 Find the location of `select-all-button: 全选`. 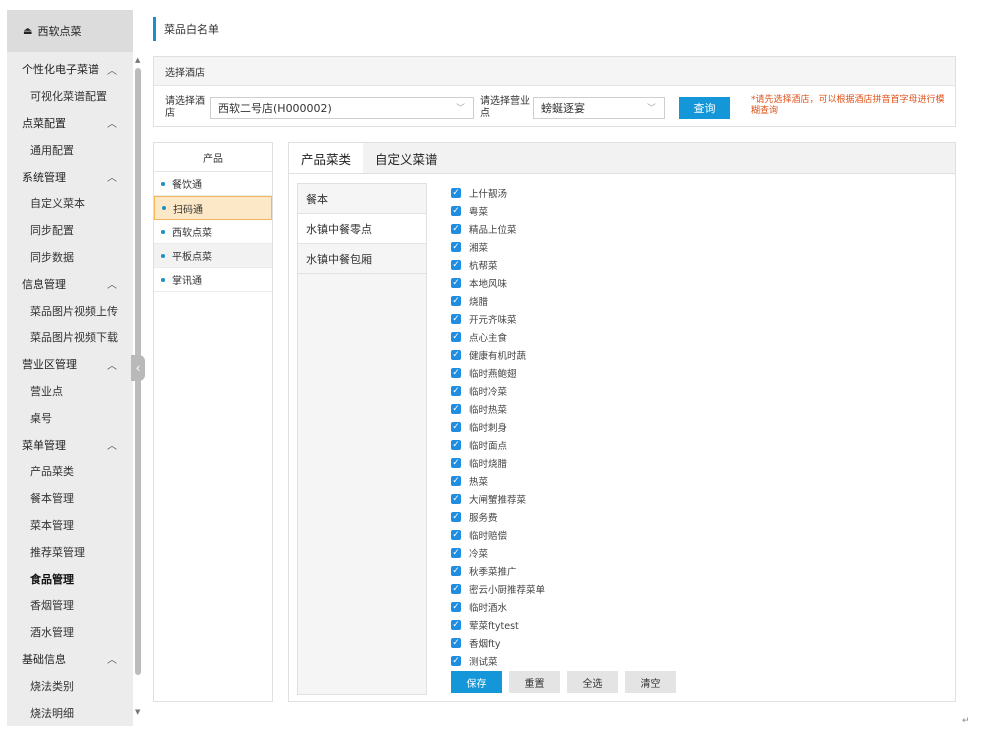

select-all-button: 全选 is located at coordinates (592, 682).